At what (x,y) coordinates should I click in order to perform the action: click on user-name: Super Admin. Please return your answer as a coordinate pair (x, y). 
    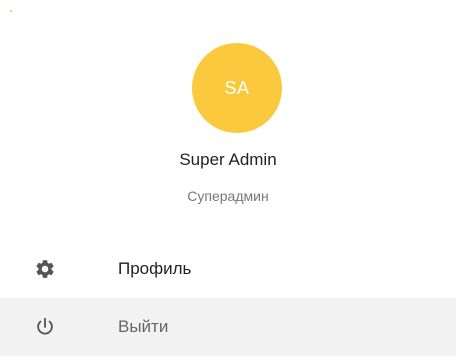
    Looking at the image, I should click on (228, 159).